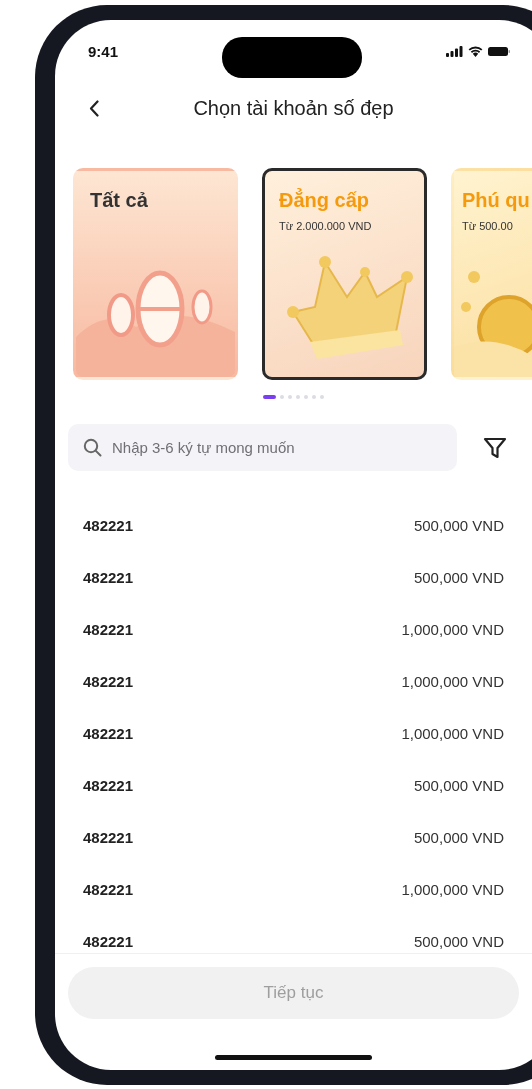 This screenshot has height=1089, width=532. I want to click on page-title: Chọn tài khoản số đẹp, so click(293, 108).